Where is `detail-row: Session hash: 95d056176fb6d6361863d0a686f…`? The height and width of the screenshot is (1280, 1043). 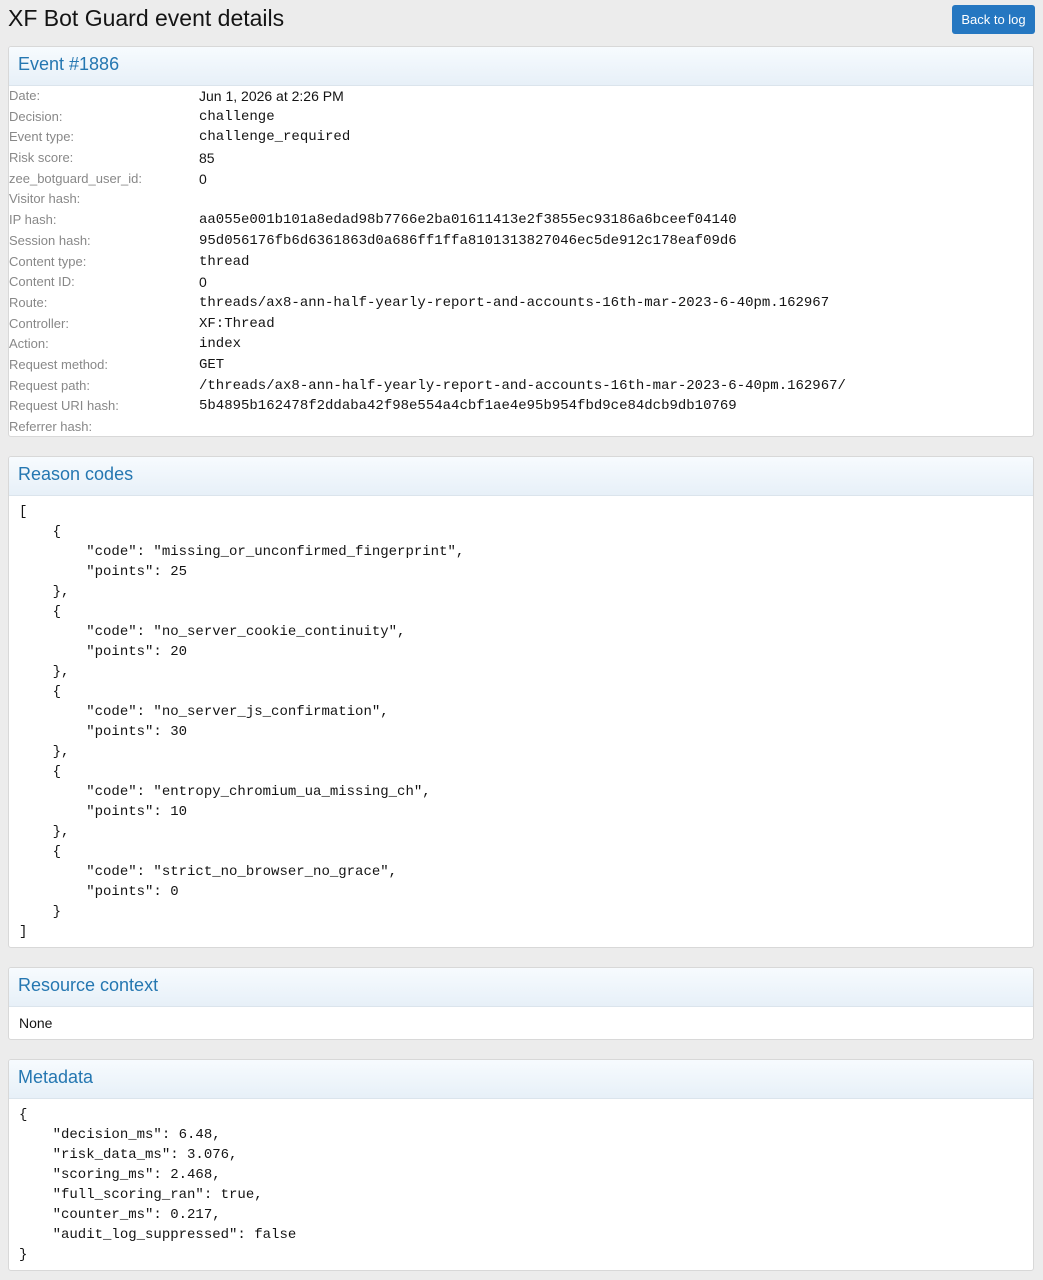
detail-row: Session hash: 95d056176fb6d6361863d0a686f… is located at coordinates (521, 241).